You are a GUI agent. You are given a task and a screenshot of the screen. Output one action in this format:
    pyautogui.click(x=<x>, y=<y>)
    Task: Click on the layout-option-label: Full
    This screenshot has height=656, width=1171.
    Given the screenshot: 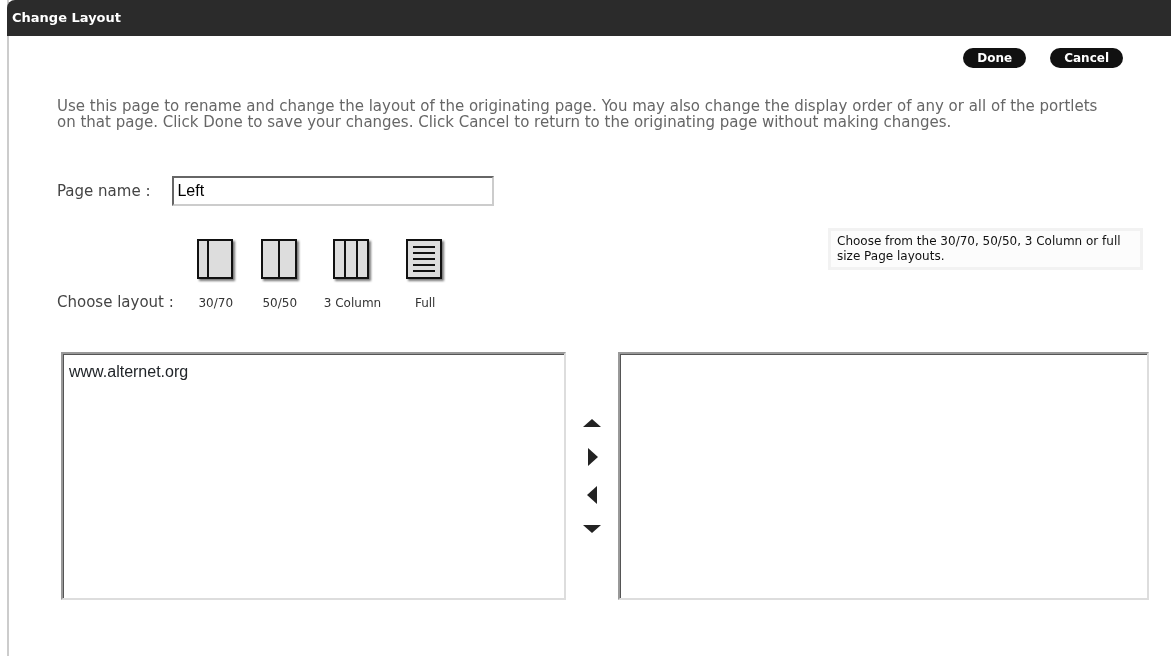 What is the action you would take?
    pyautogui.click(x=425, y=303)
    